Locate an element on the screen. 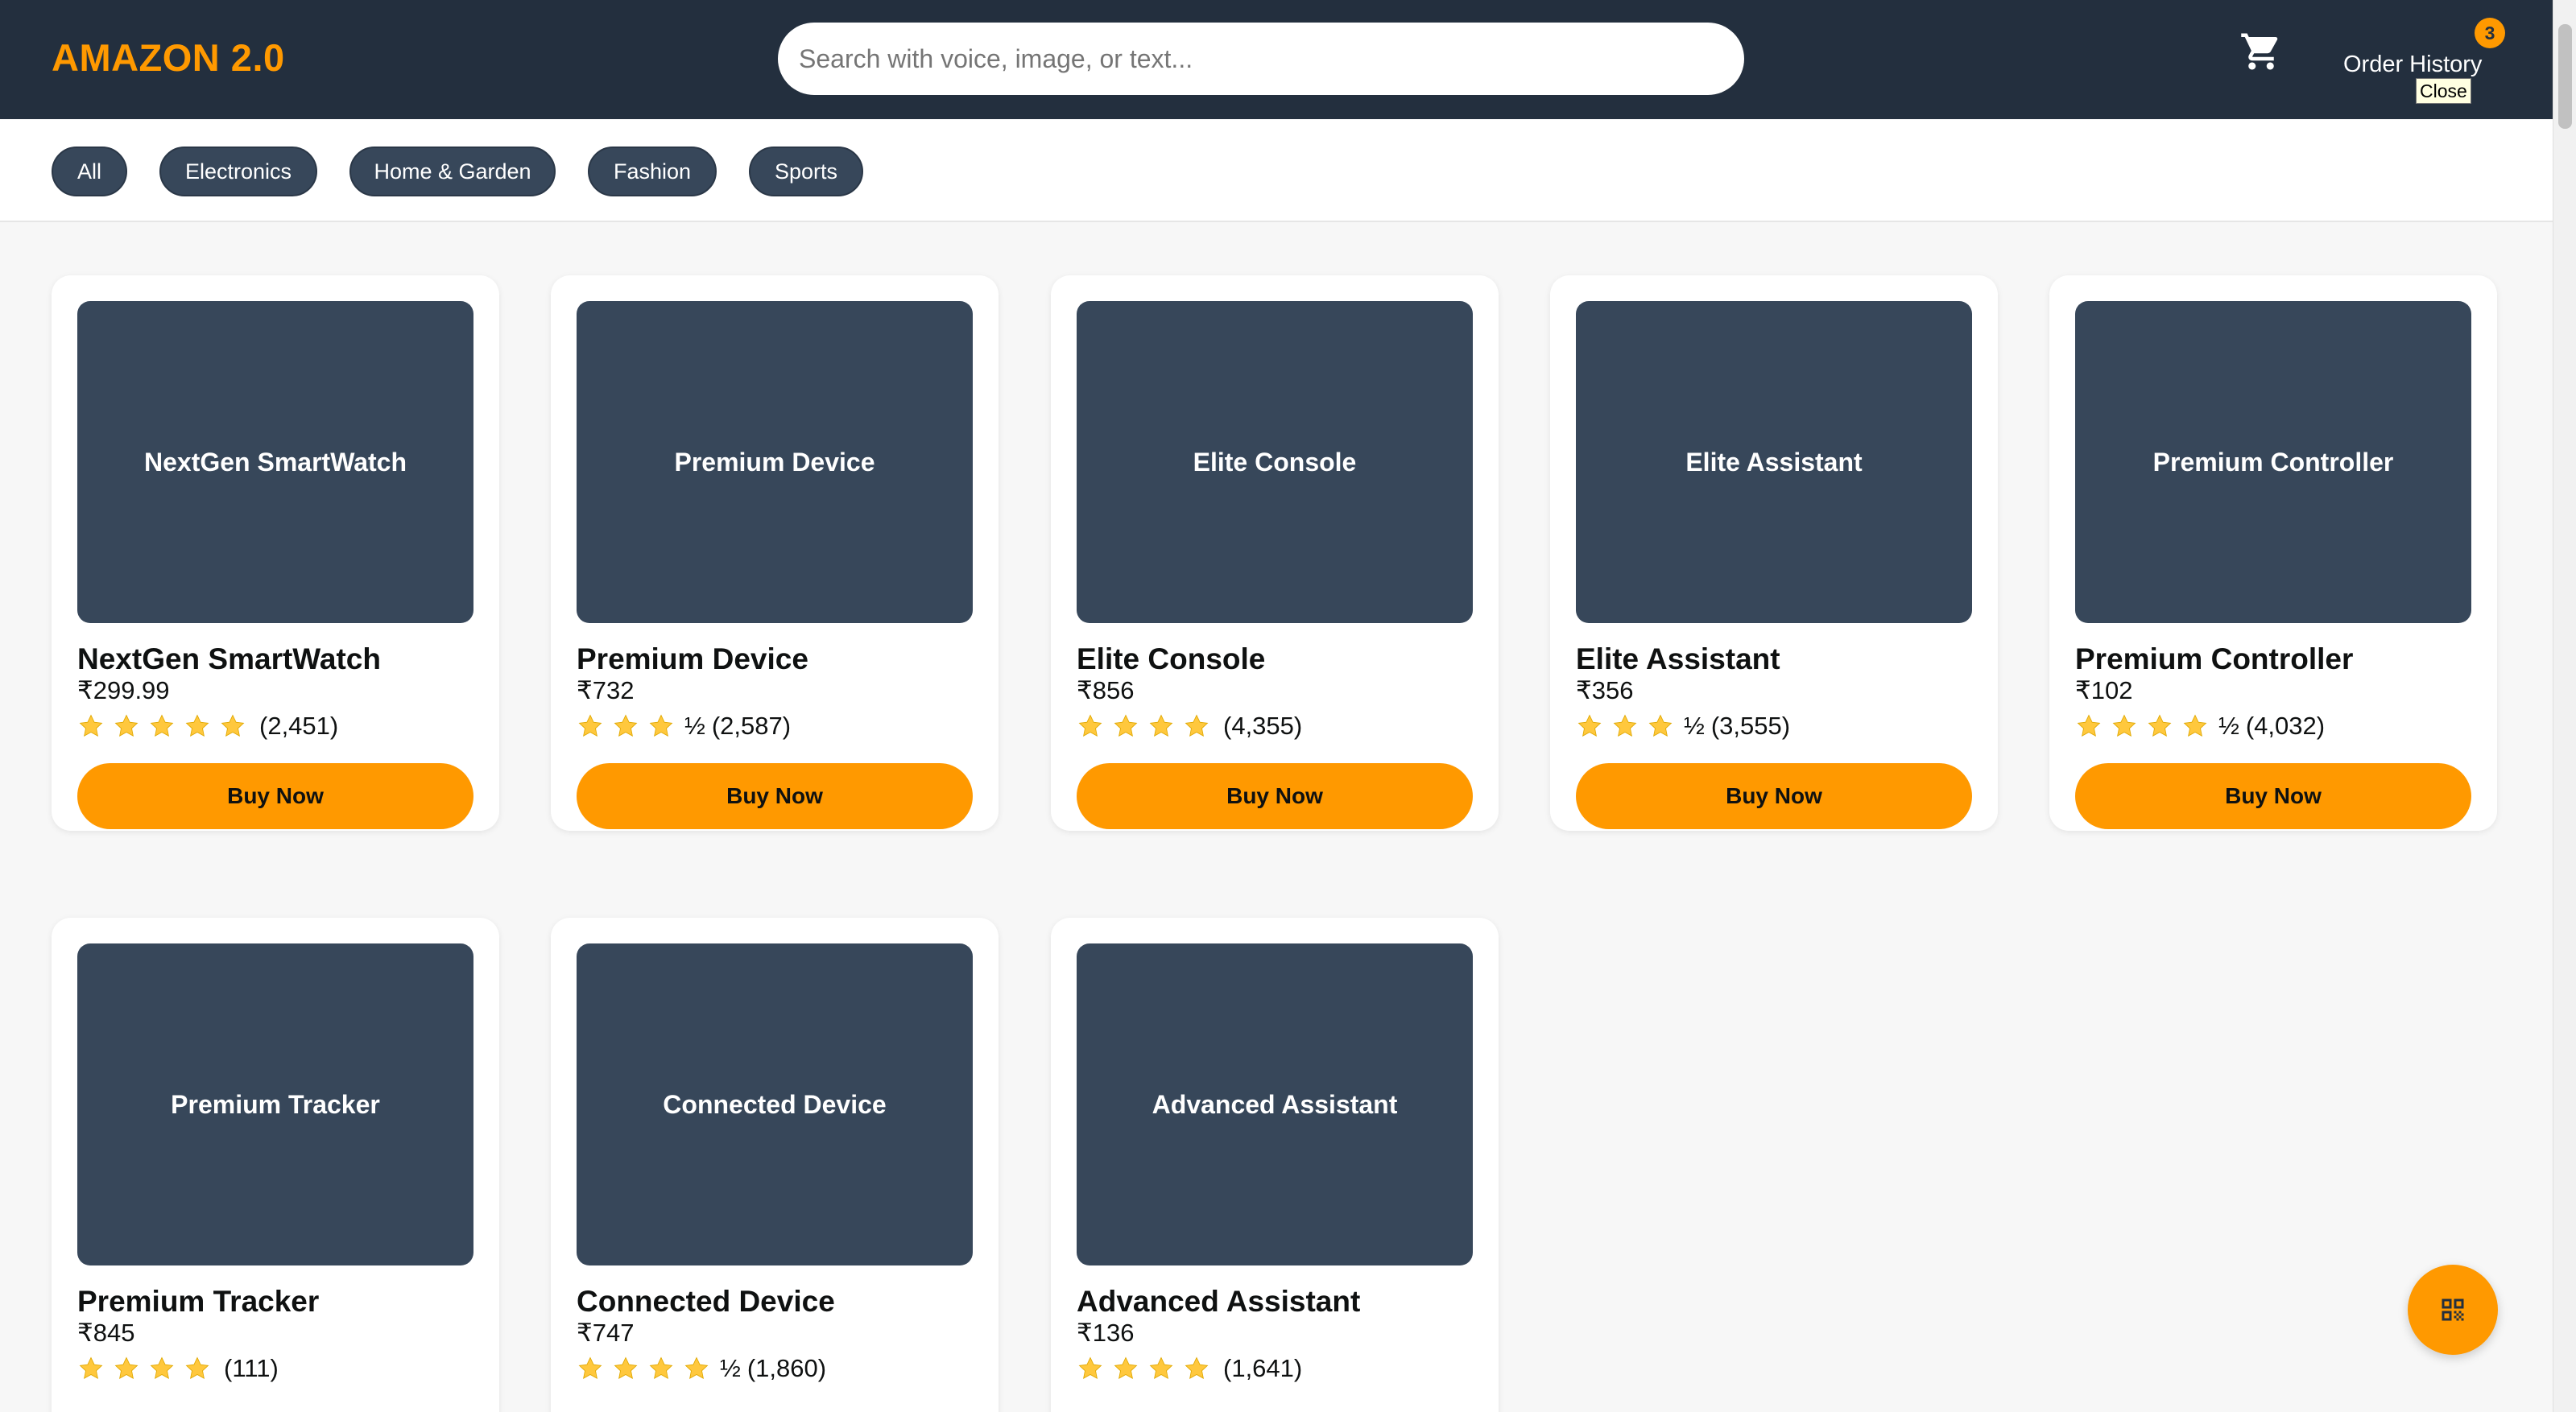 This screenshot has width=2576, height=1412. product-rating: (4,355) is located at coordinates (1189, 726).